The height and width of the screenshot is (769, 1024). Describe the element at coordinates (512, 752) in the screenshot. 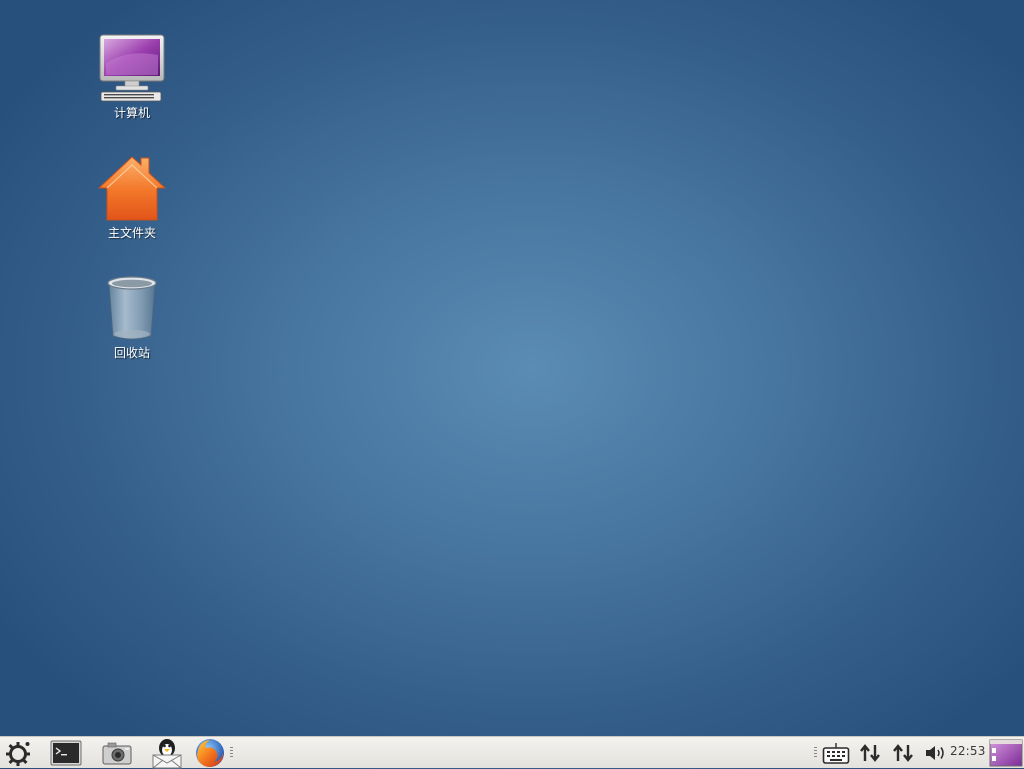

I see `taskbar: 22:53` at that location.